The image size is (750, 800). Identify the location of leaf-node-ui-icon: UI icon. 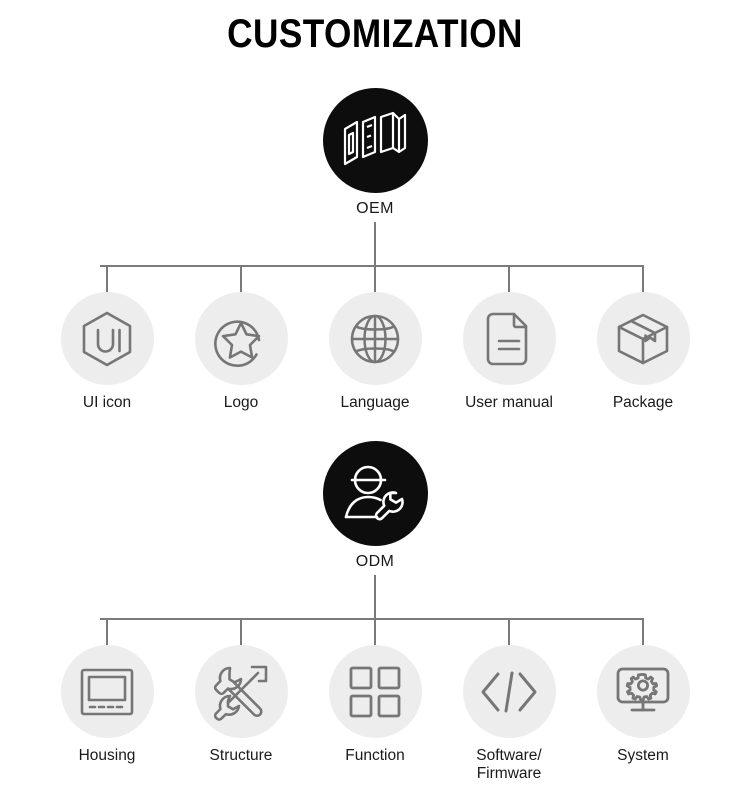
(107, 352).